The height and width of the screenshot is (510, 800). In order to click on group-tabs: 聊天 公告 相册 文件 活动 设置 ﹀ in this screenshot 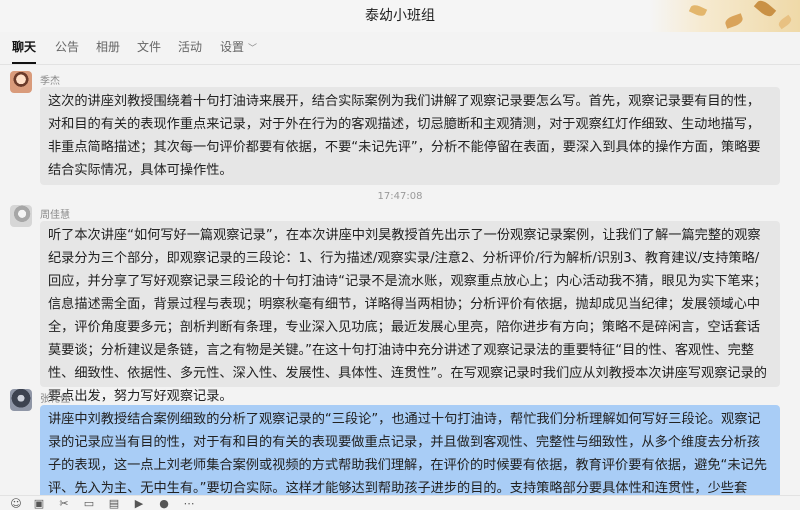, I will do `click(400, 48)`.